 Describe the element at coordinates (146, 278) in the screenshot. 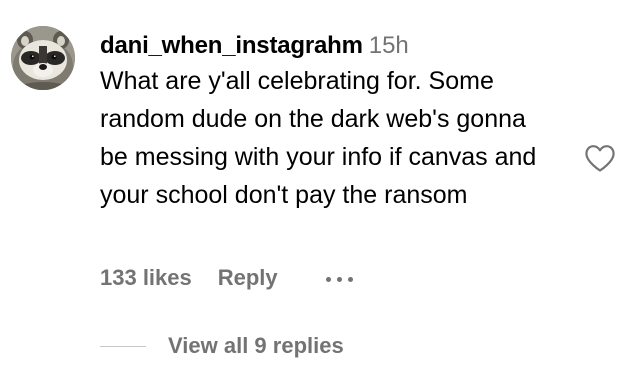

I see `likes-count: 133 likes` at that location.